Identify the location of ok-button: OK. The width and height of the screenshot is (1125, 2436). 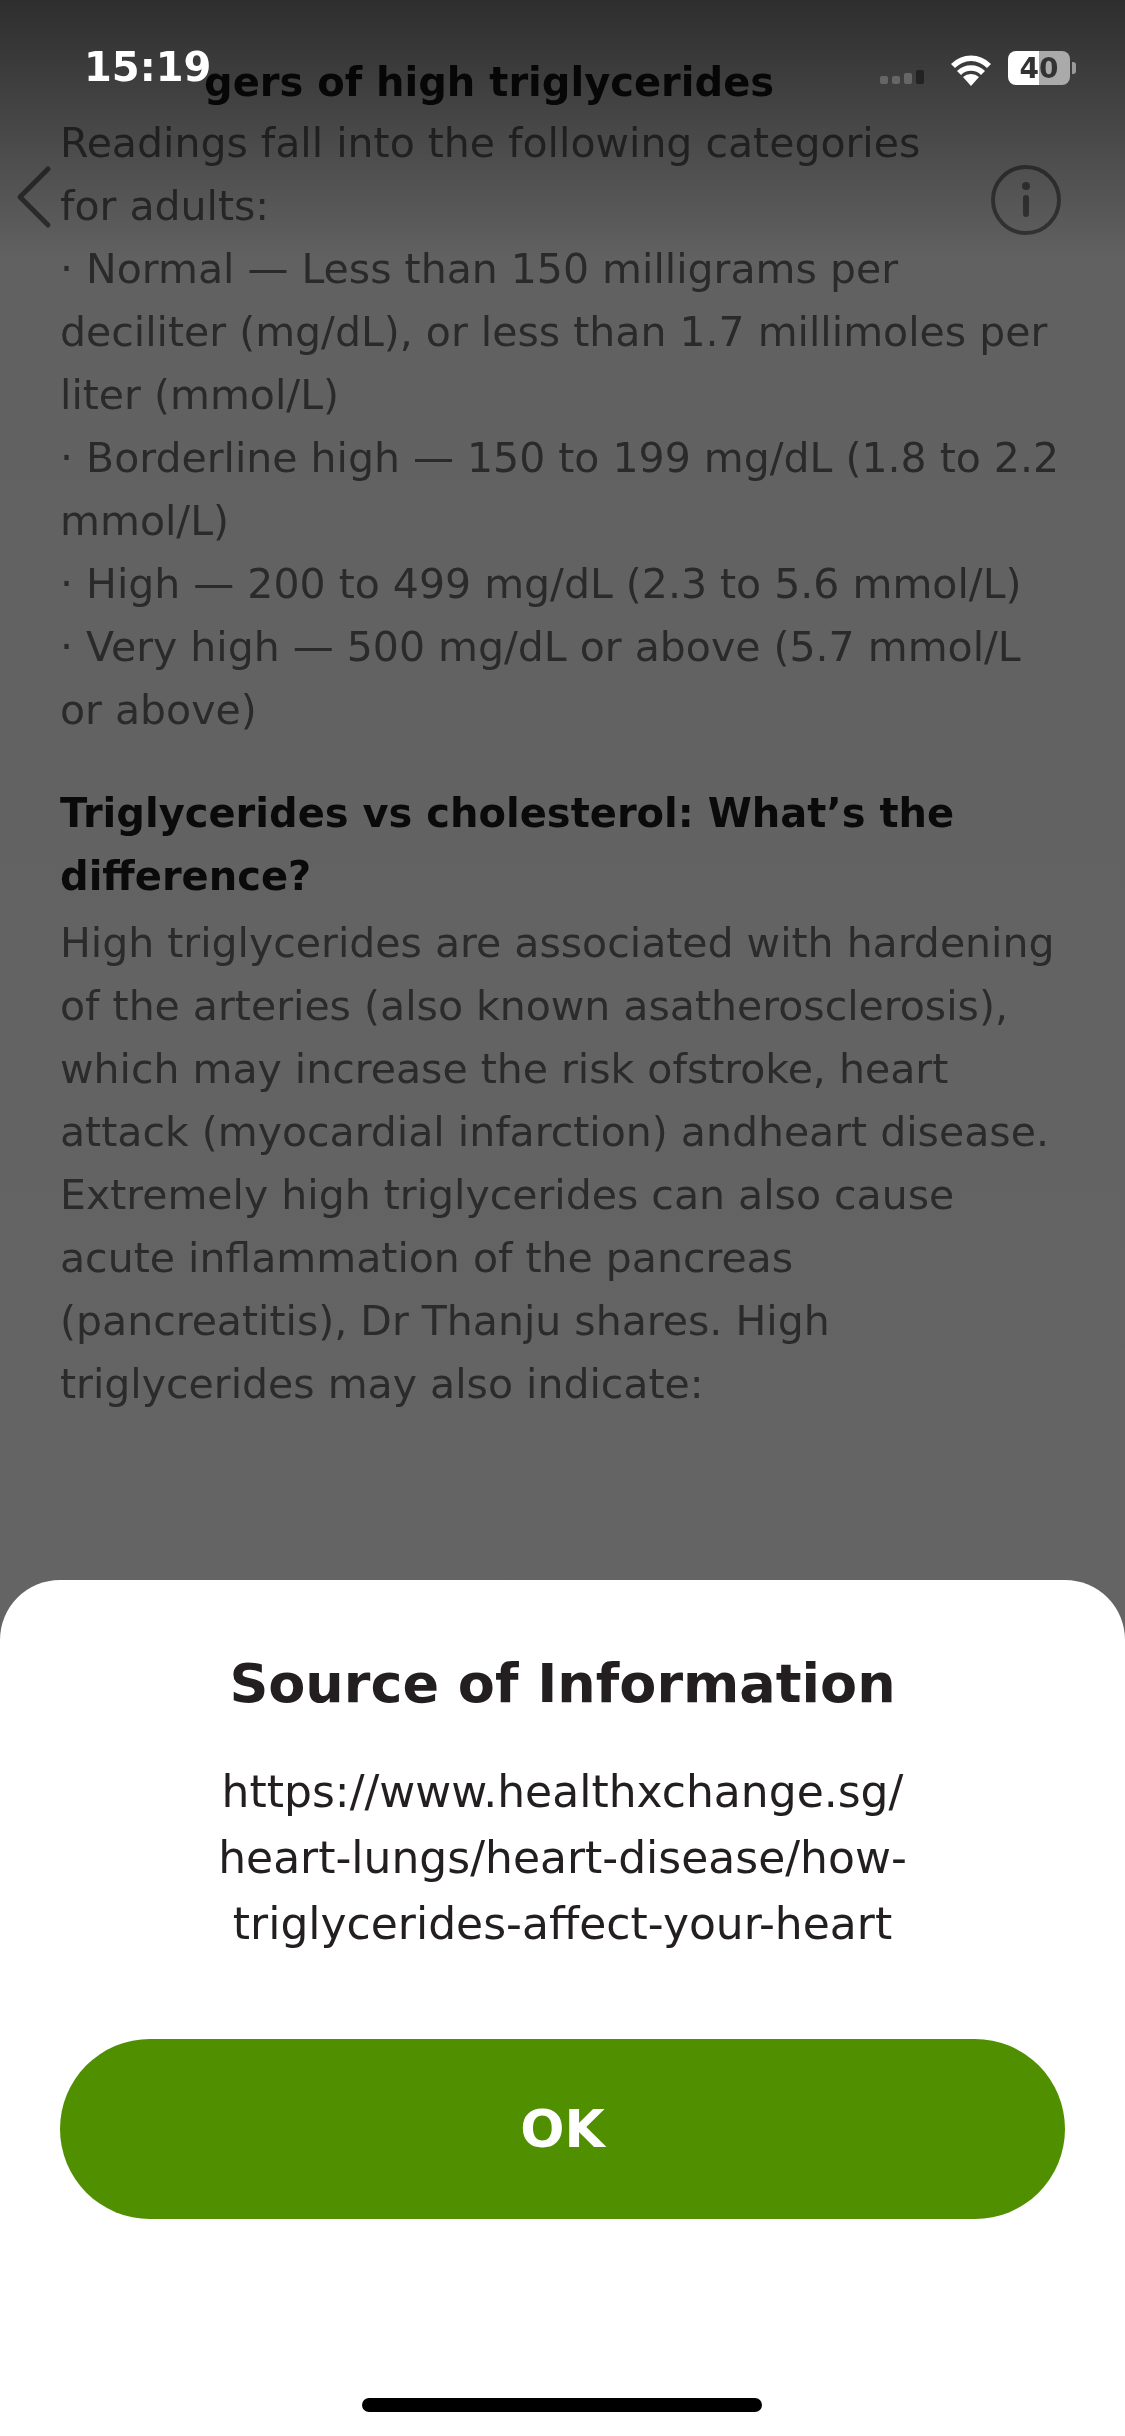
(562, 2129).